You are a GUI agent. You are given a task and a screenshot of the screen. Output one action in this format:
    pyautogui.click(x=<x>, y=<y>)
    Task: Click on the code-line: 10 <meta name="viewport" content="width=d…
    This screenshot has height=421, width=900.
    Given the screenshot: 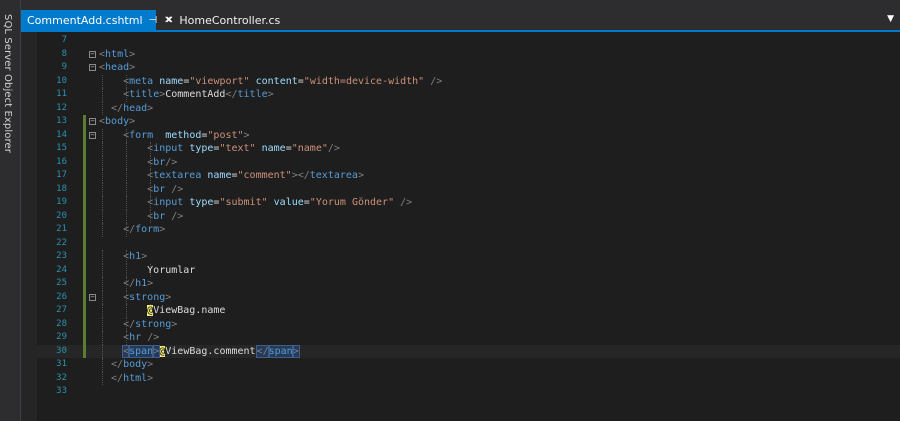 What is the action you would take?
    pyautogui.click(x=468, y=81)
    